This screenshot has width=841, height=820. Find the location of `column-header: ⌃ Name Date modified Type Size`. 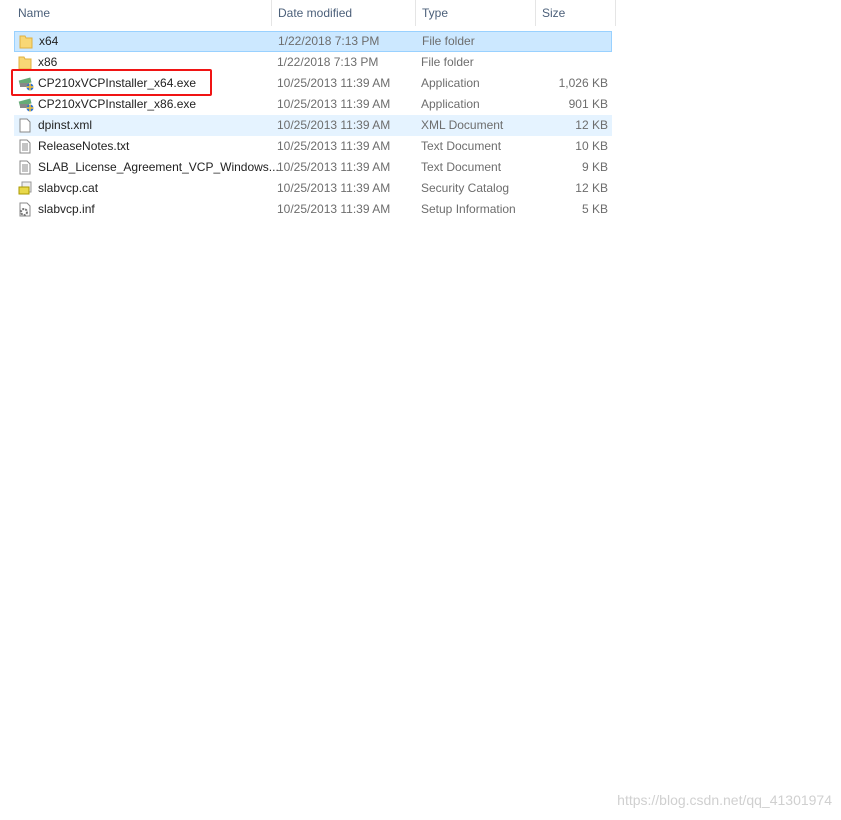

column-header: ⌃ Name Date modified Type Size is located at coordinates (308, 13).